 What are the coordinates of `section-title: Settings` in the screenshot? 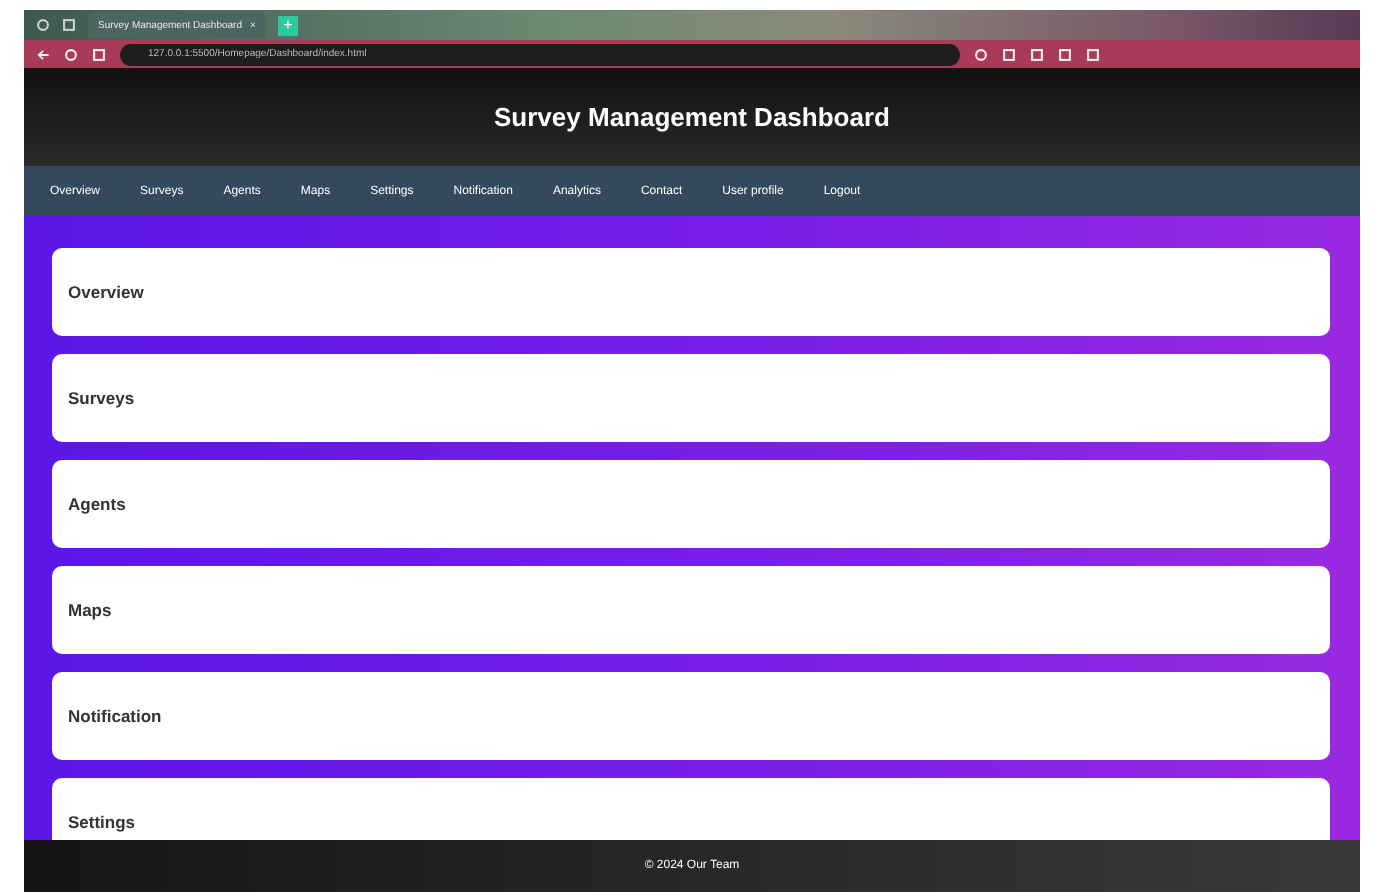 It's located at (102, 822).